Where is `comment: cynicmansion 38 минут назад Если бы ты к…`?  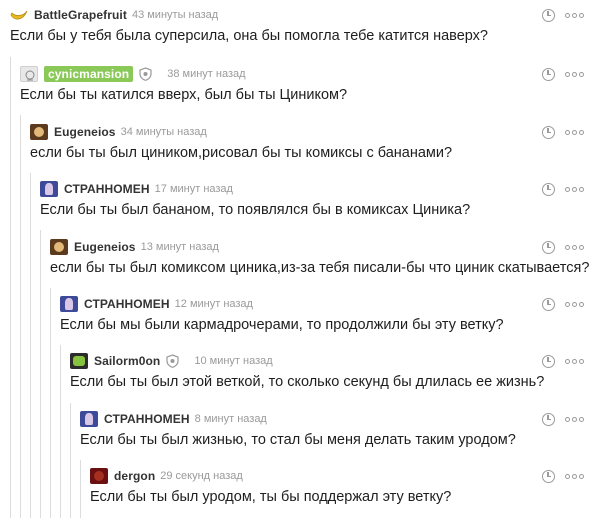 comment: cynicmansion 38 минут назад Если бы ты к… is located at coordinates (310, 89).